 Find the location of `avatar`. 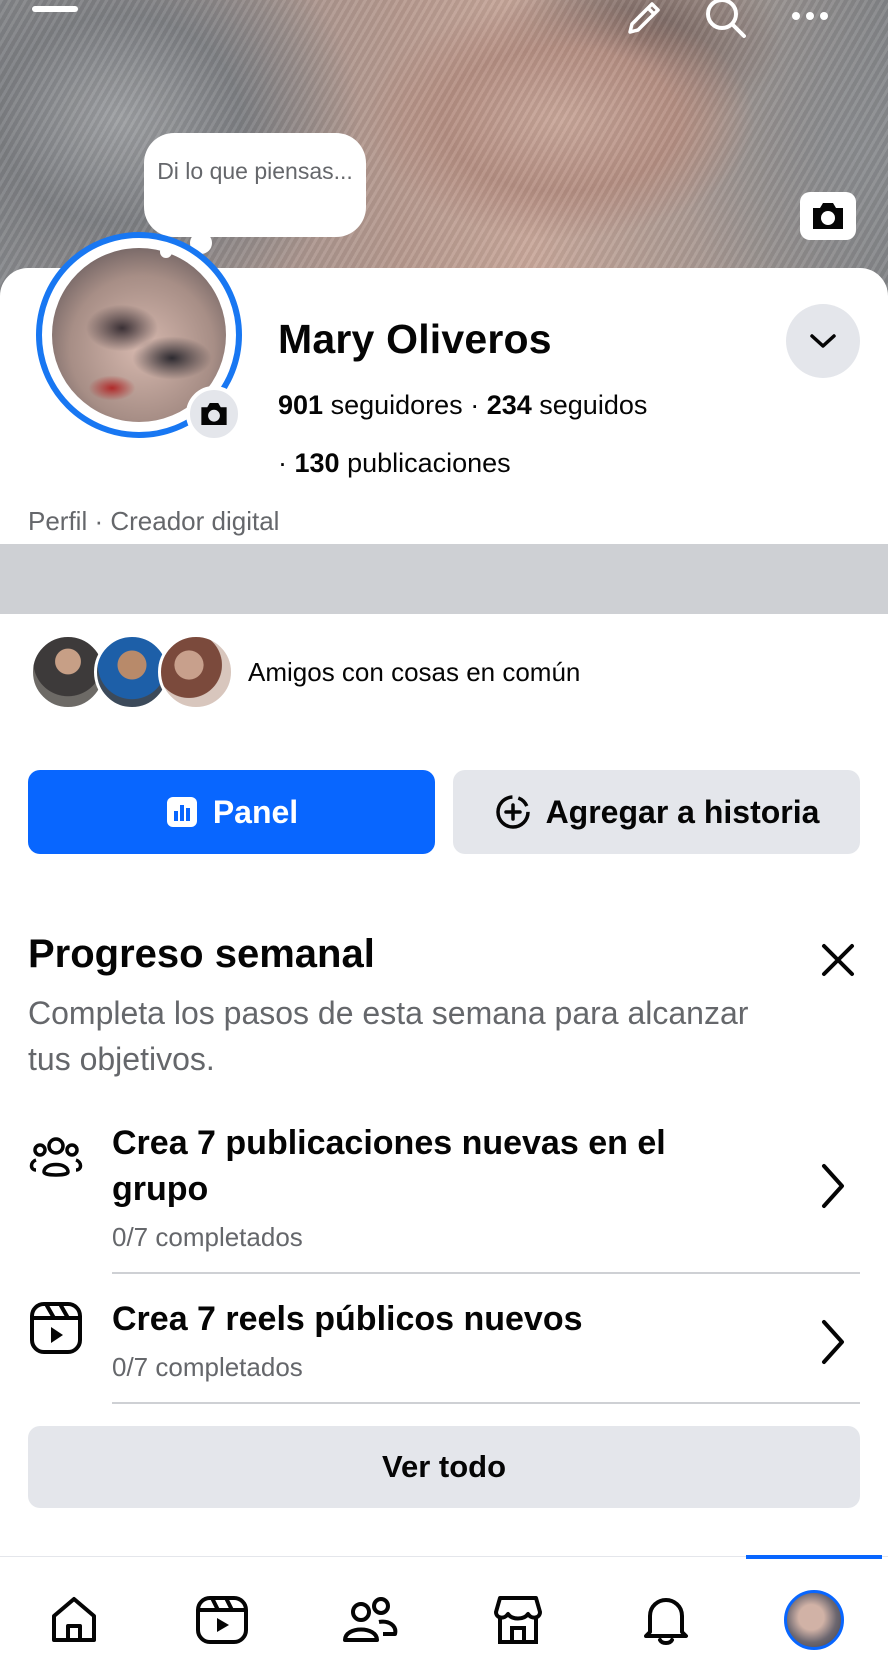

avatar is located at coordinates (814, 1620).